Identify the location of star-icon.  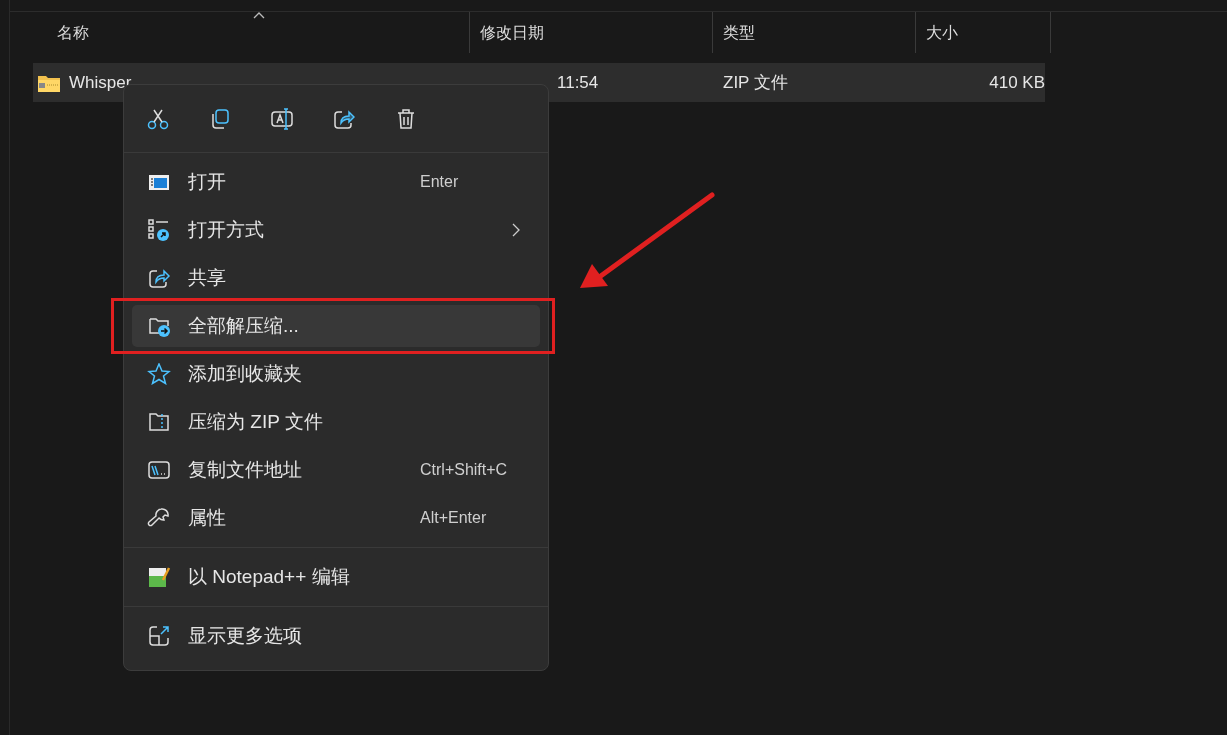
(159, 374).